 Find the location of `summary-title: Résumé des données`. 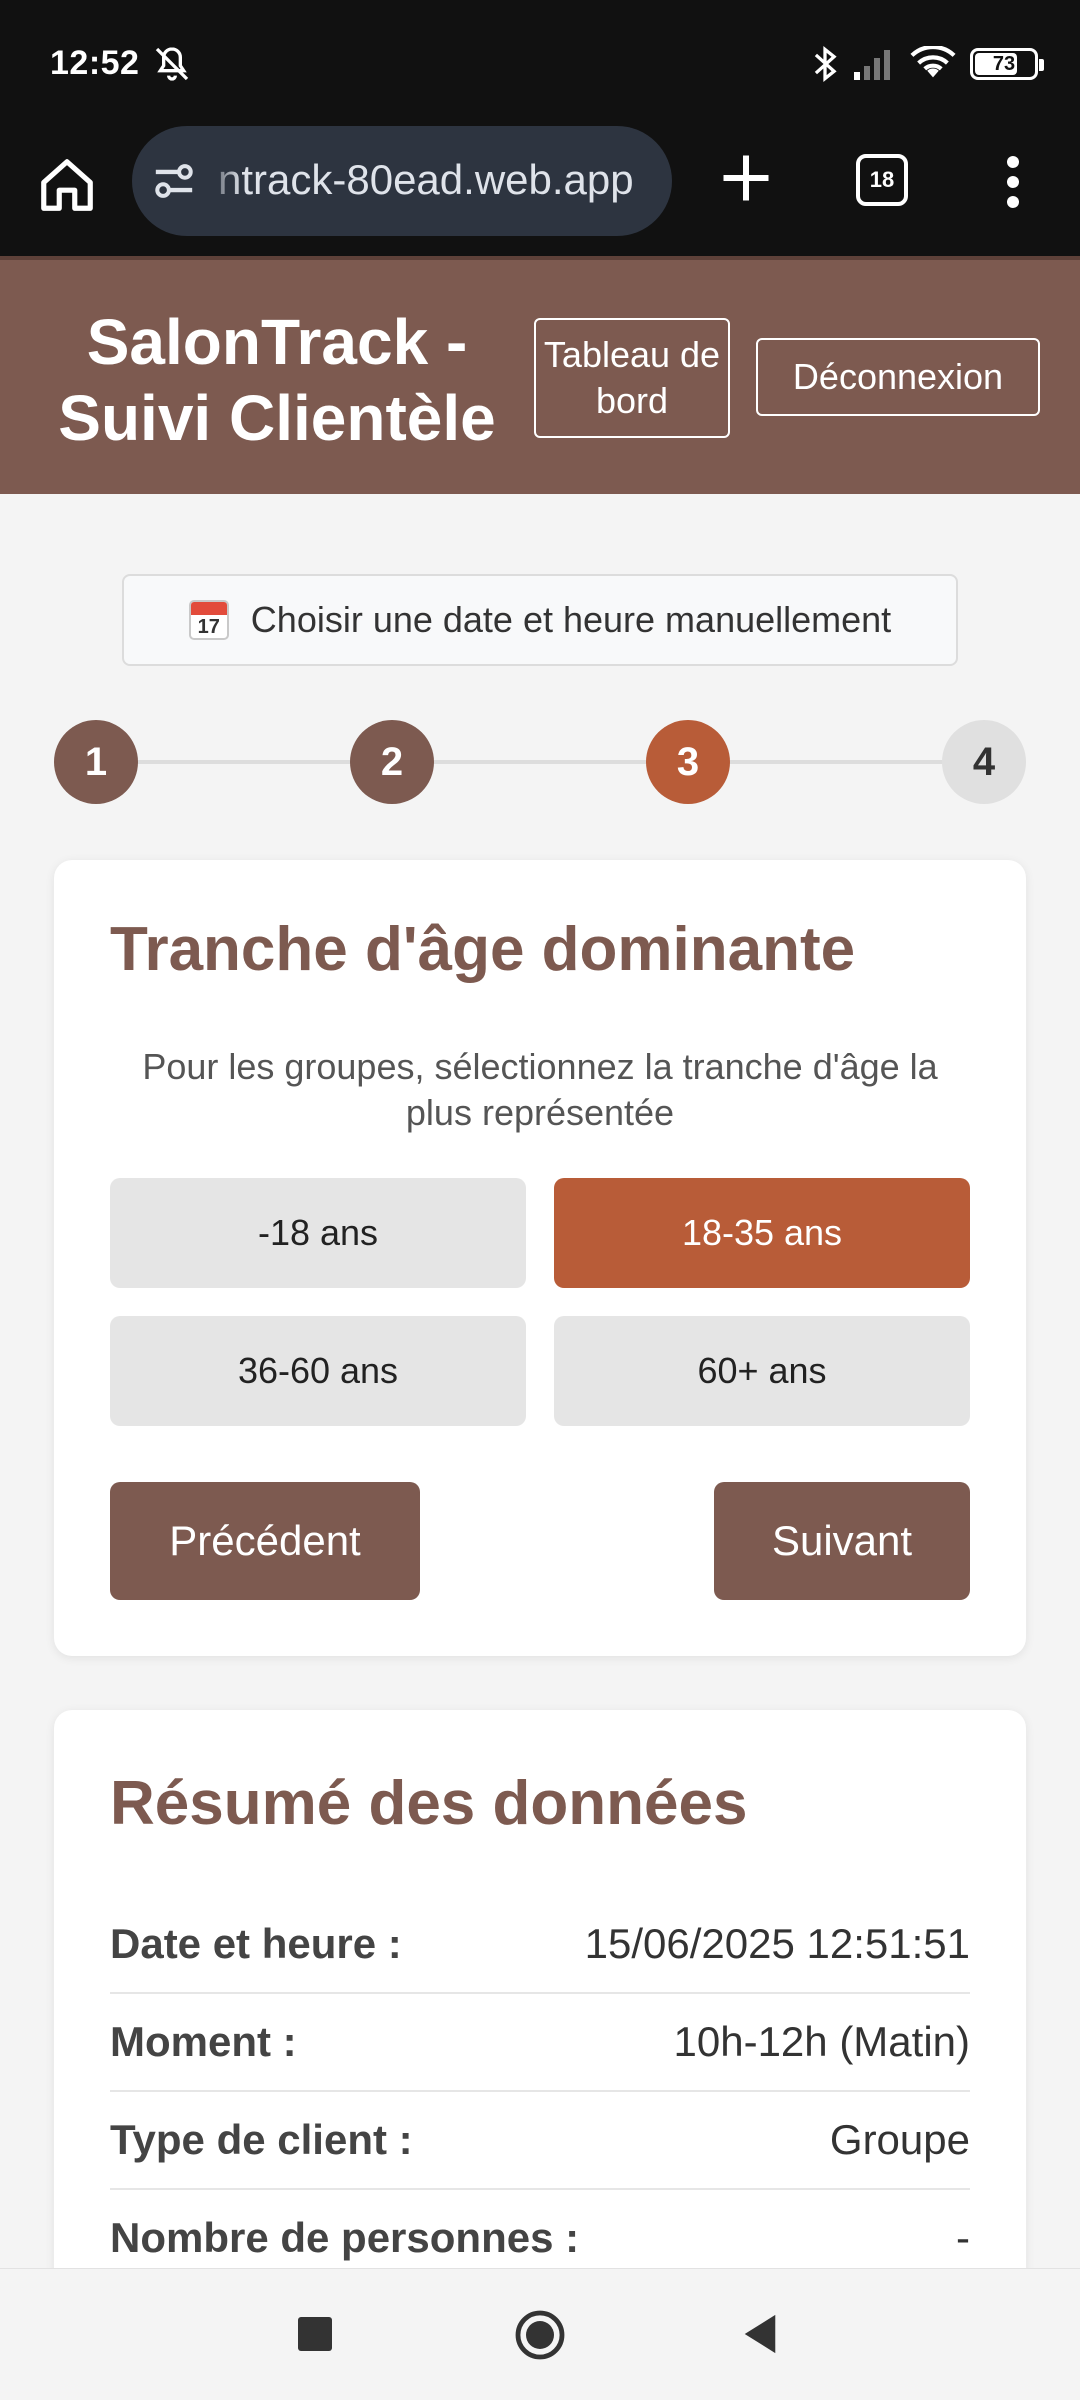

summary-title: Résumé des données is located at coordinates (429, 1803).